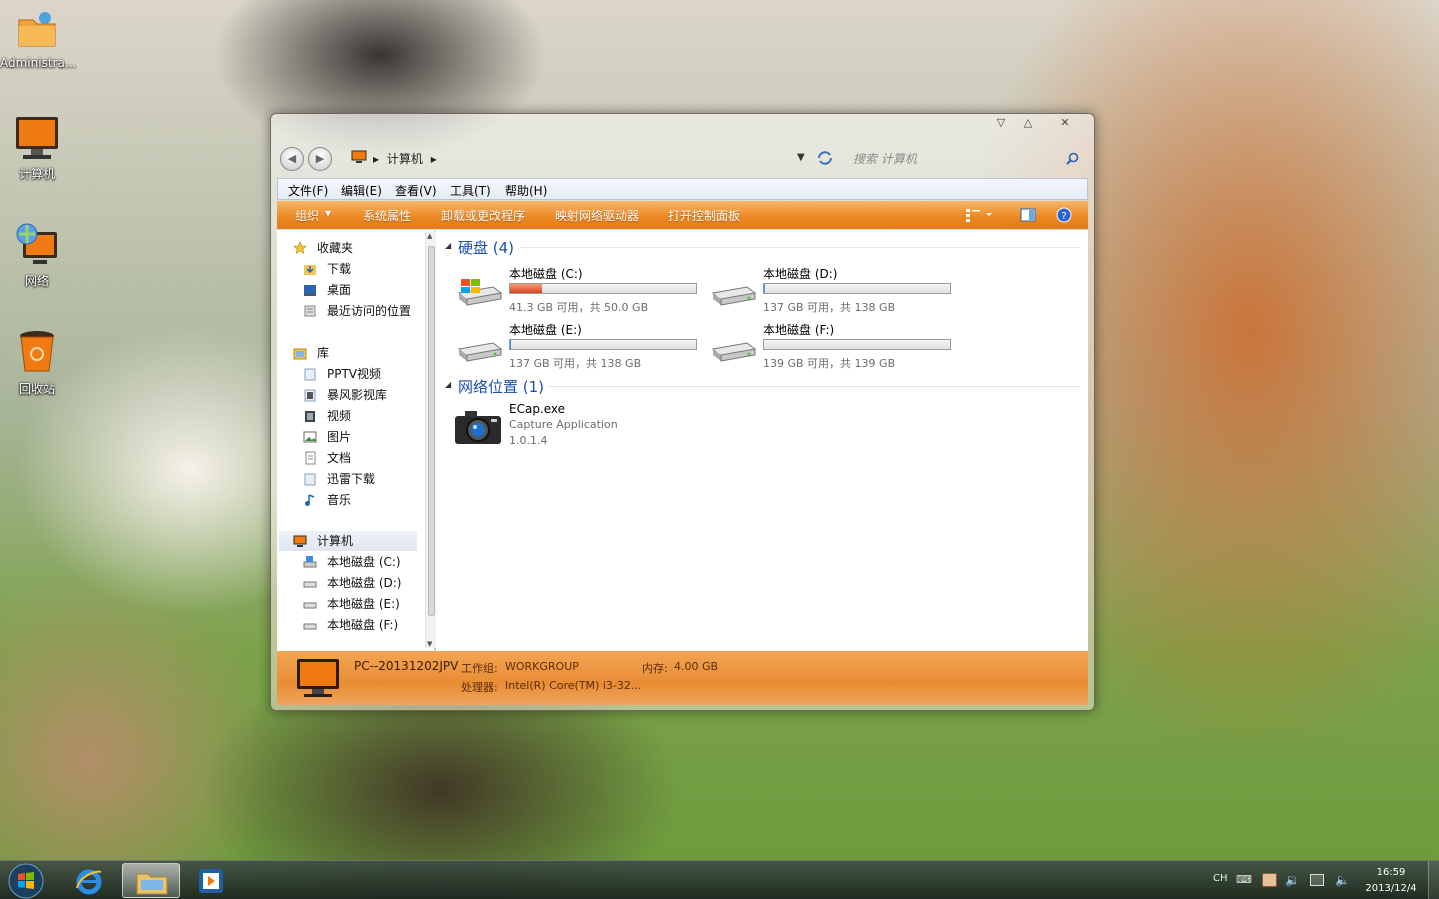  I want to click on video-library-icon, so click(310, 395).